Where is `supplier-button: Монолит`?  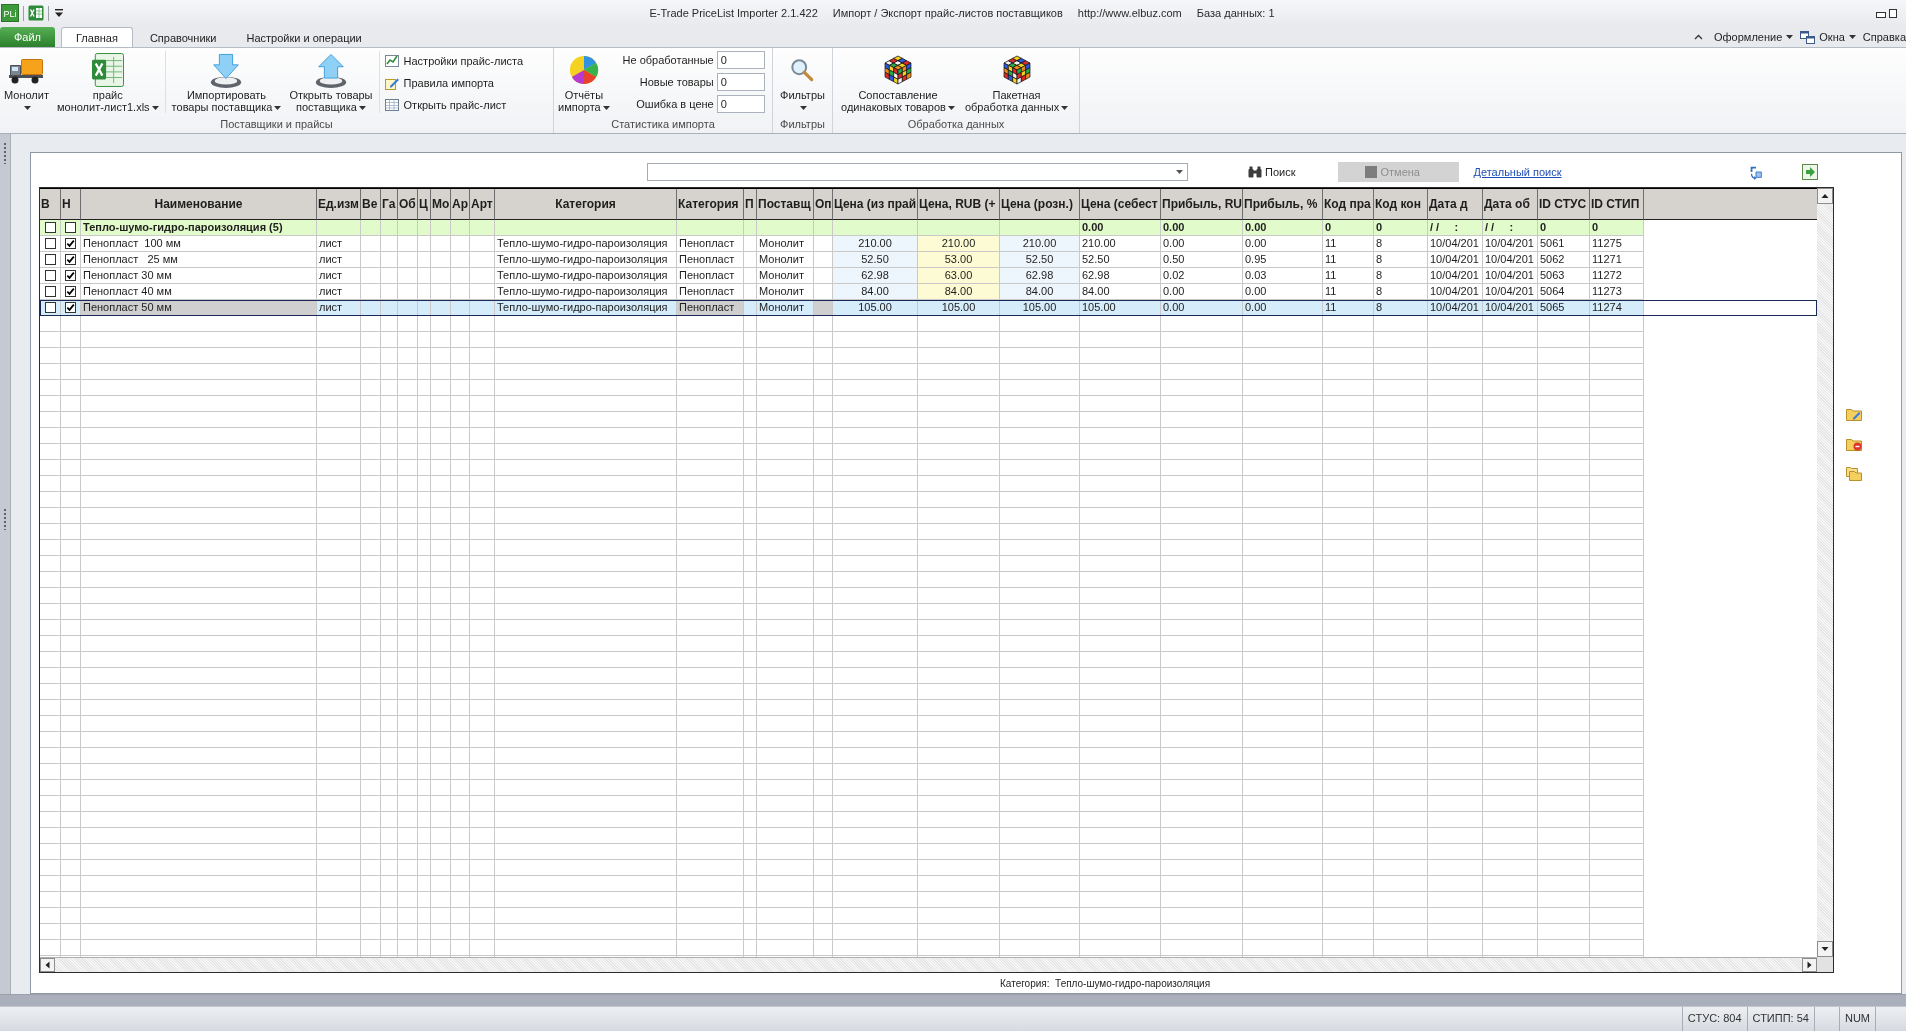 supplier-button: Монолит is located at coordinates (26, 82).